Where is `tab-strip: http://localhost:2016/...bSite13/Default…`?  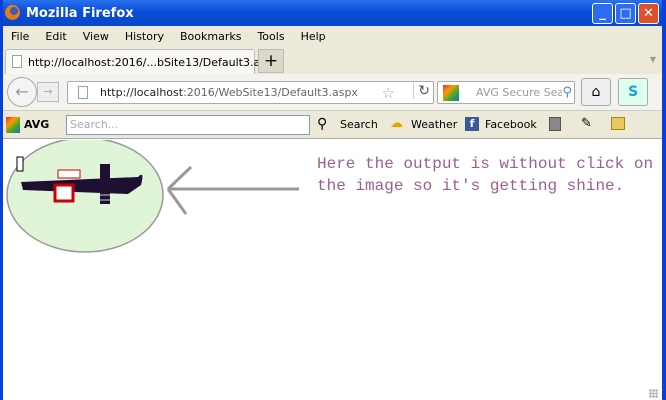
tab-strip: http://localhost:2016/...bSite13/Default… is located at coordinates (332, 60).